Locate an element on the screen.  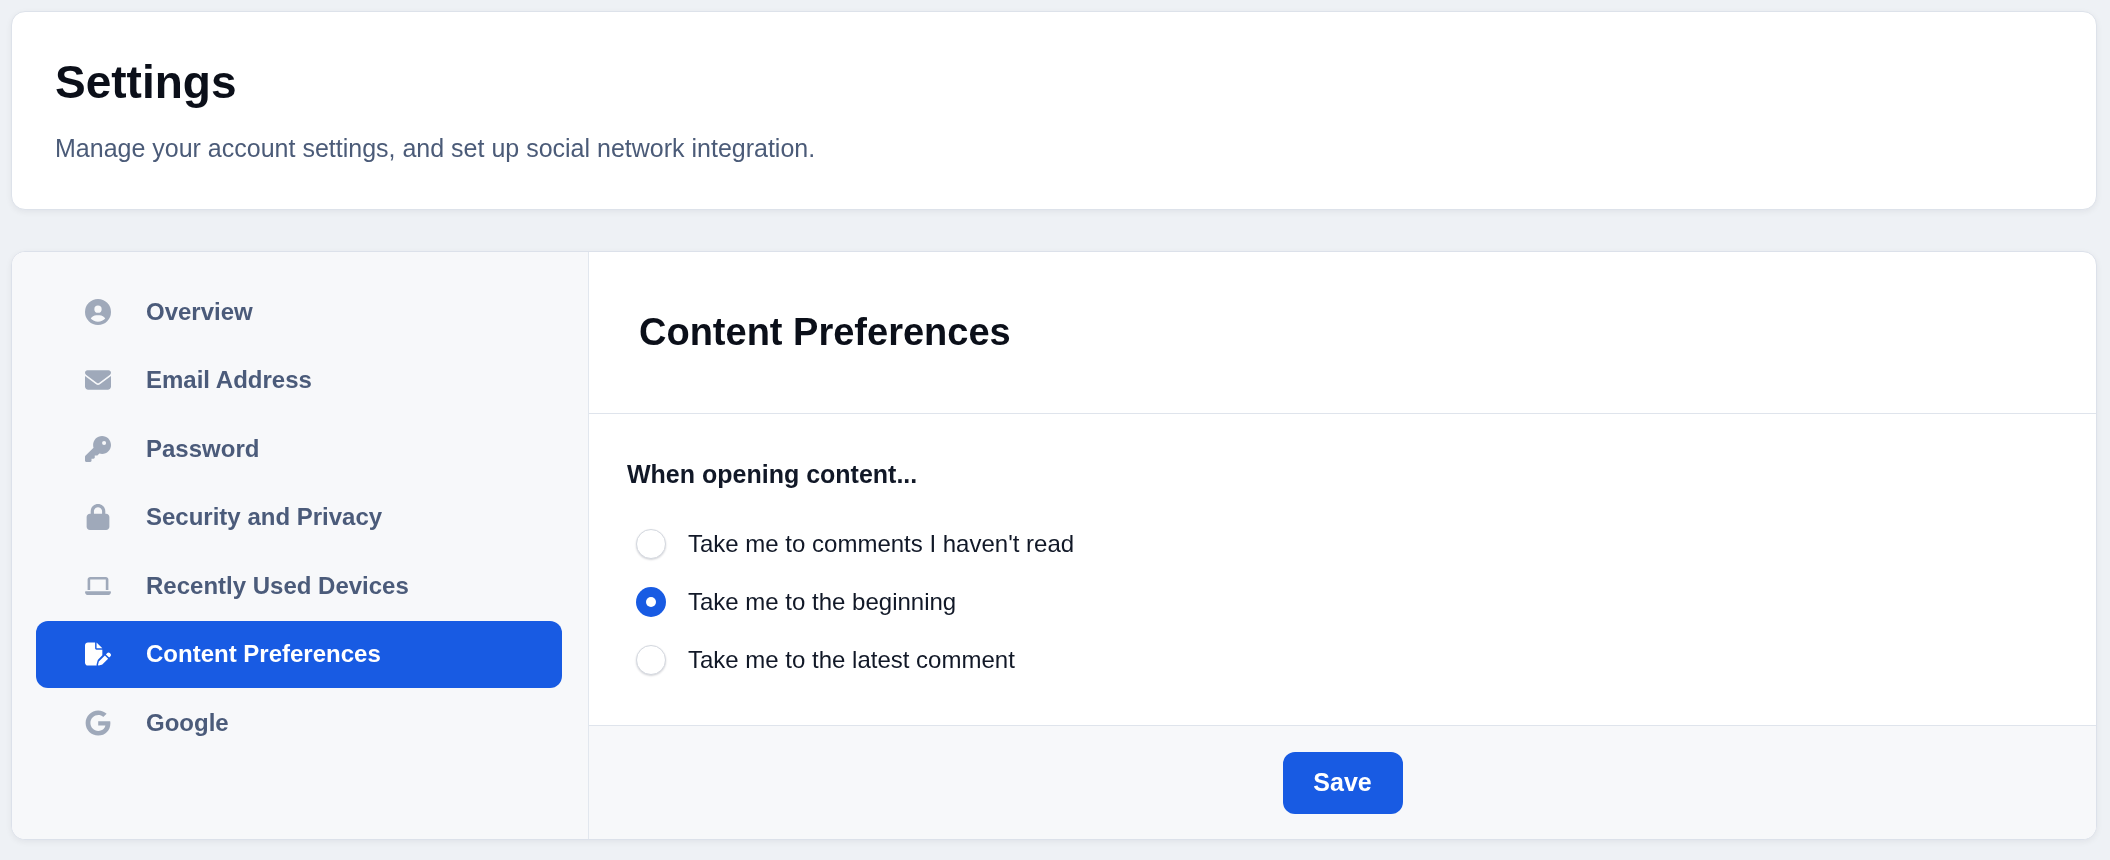
sidebar-item: Google is located at coordinates (299, 722).